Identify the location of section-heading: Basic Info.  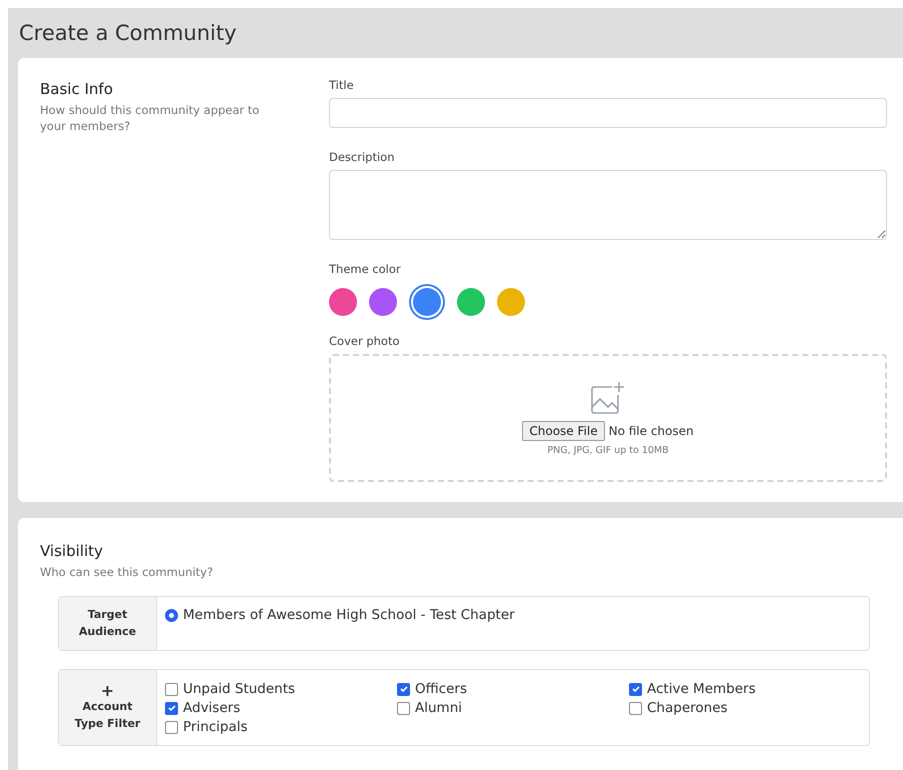
(77, 89).